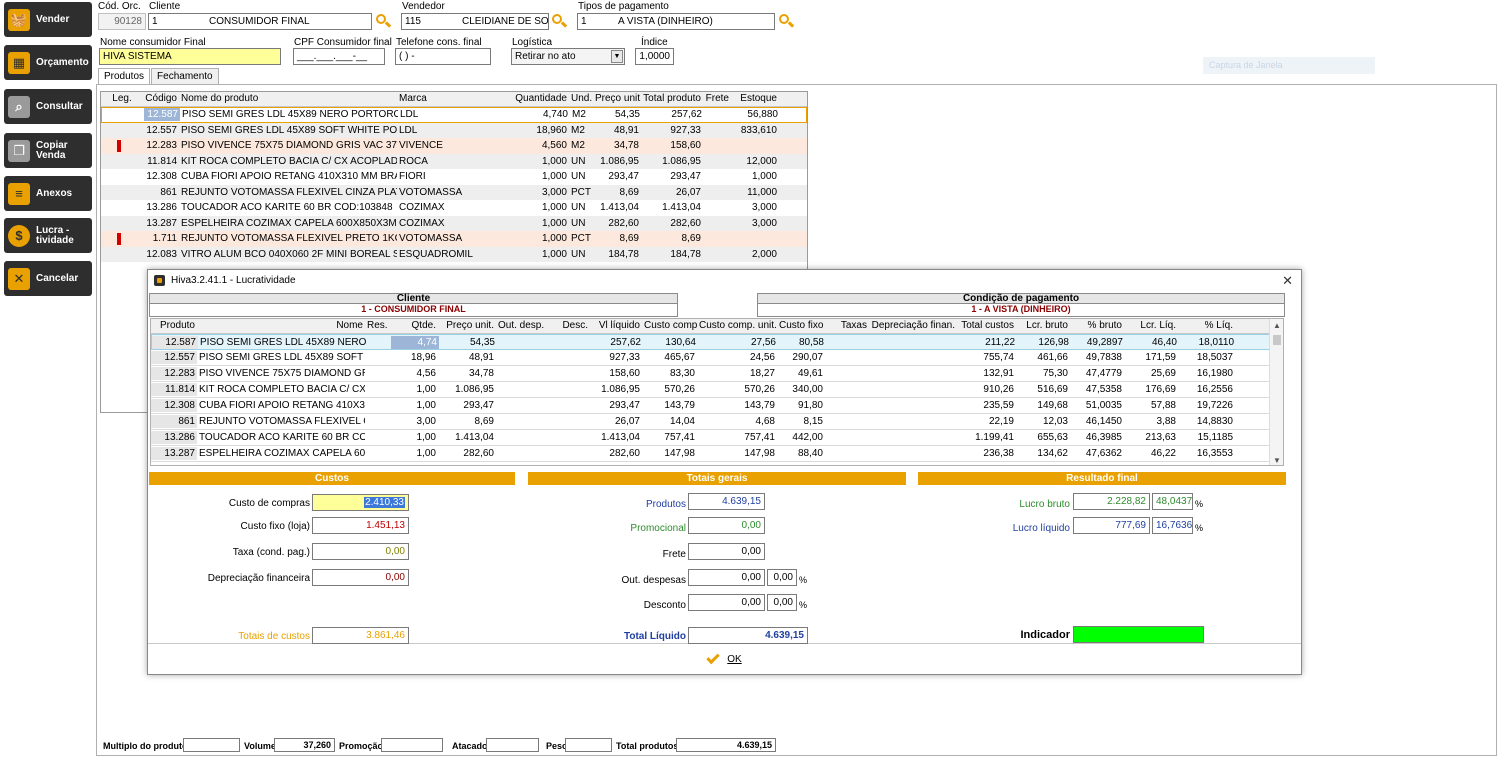 Image resolution: width=1500 pixels, height=757 pixels. I want to click on col-nome: Nome do produto, so click(288, 99).